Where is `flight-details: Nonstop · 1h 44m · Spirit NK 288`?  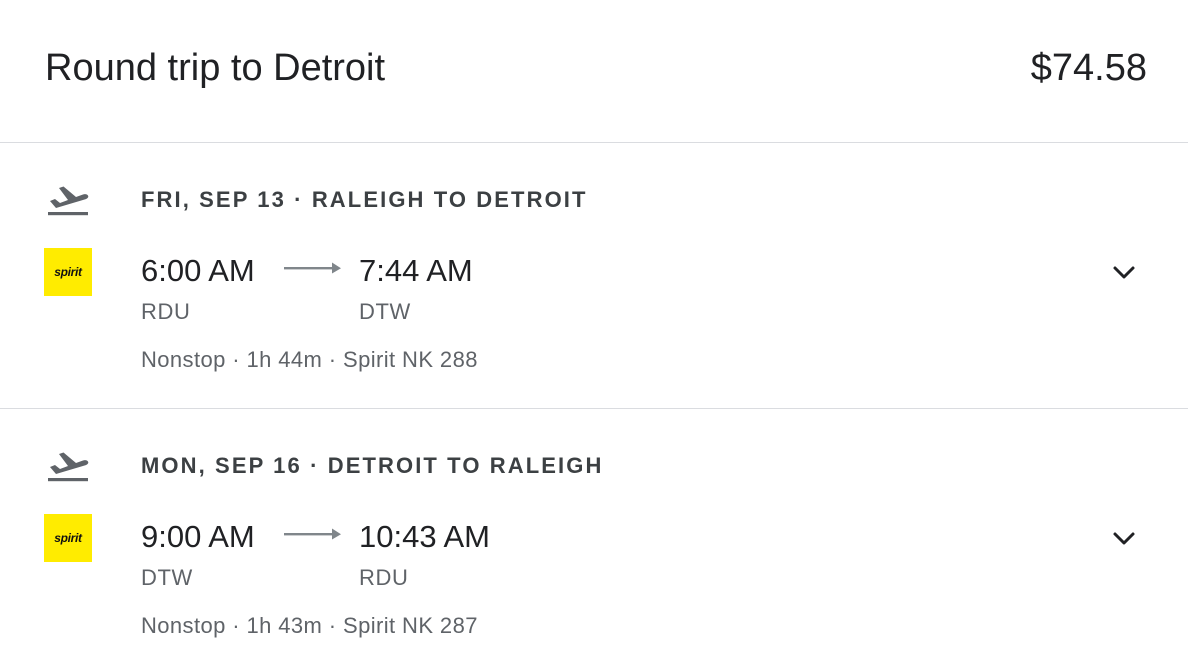
flight-details: Nonstop · 1h 44m · Spirit NK 288 is located at coordinates (309, 359).